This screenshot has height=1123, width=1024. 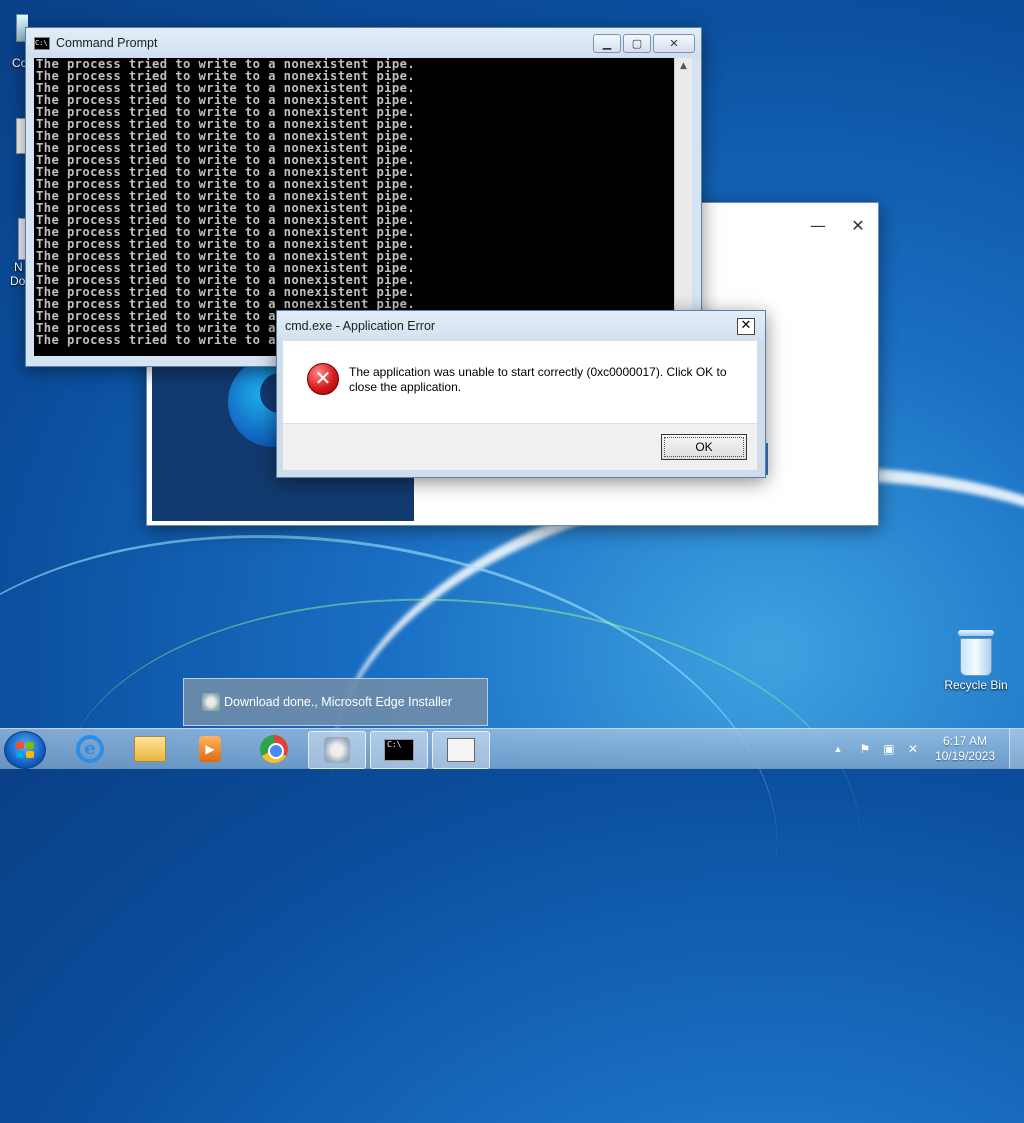 I want to click on error-icon: ✕, so click(x=323, y=379).